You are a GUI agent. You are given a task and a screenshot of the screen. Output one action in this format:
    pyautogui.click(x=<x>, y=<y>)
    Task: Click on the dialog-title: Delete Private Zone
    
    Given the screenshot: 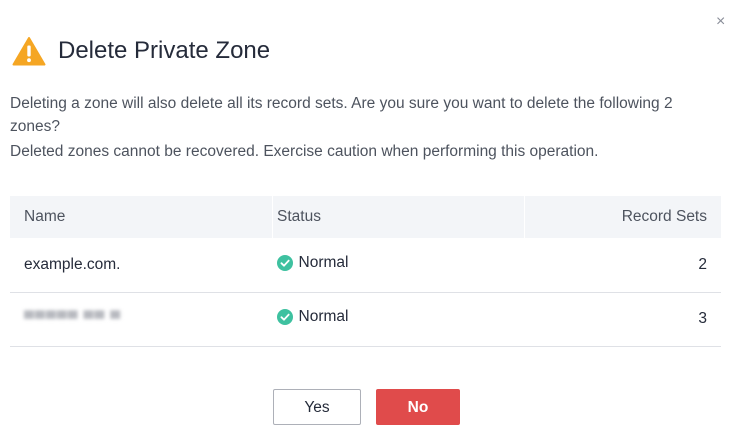 What is the action you would take?
    pyautogui.click(x=164, y=50)
    